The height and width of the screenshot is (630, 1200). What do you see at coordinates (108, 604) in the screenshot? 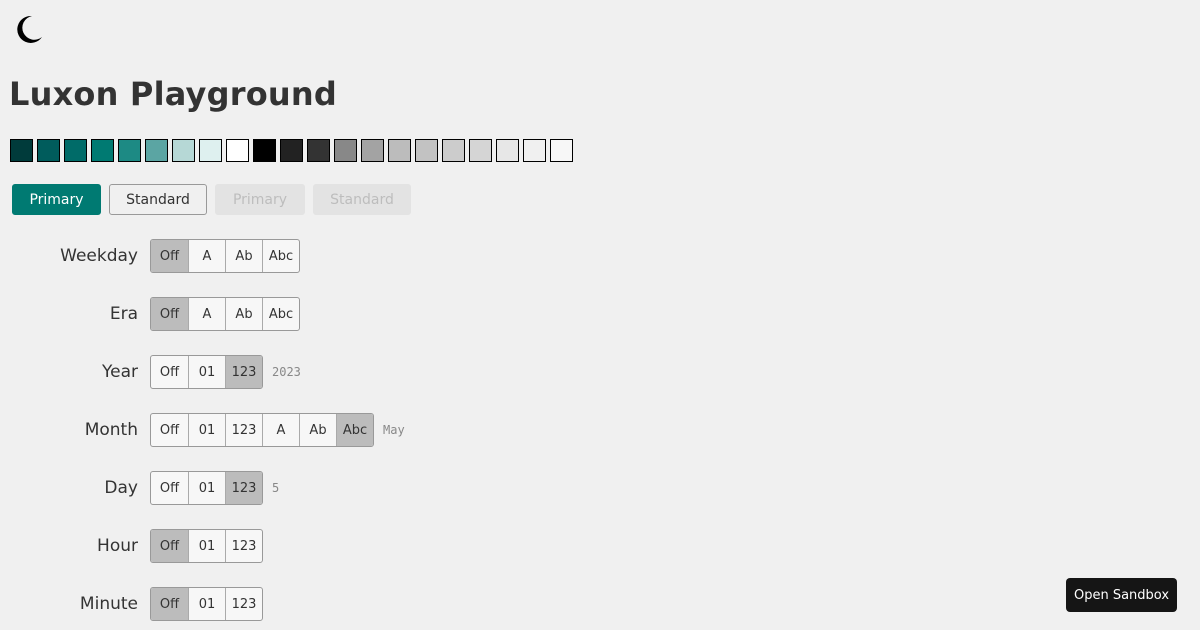
I see `field-label-minute: Minute` at bounding box center [108, 604].